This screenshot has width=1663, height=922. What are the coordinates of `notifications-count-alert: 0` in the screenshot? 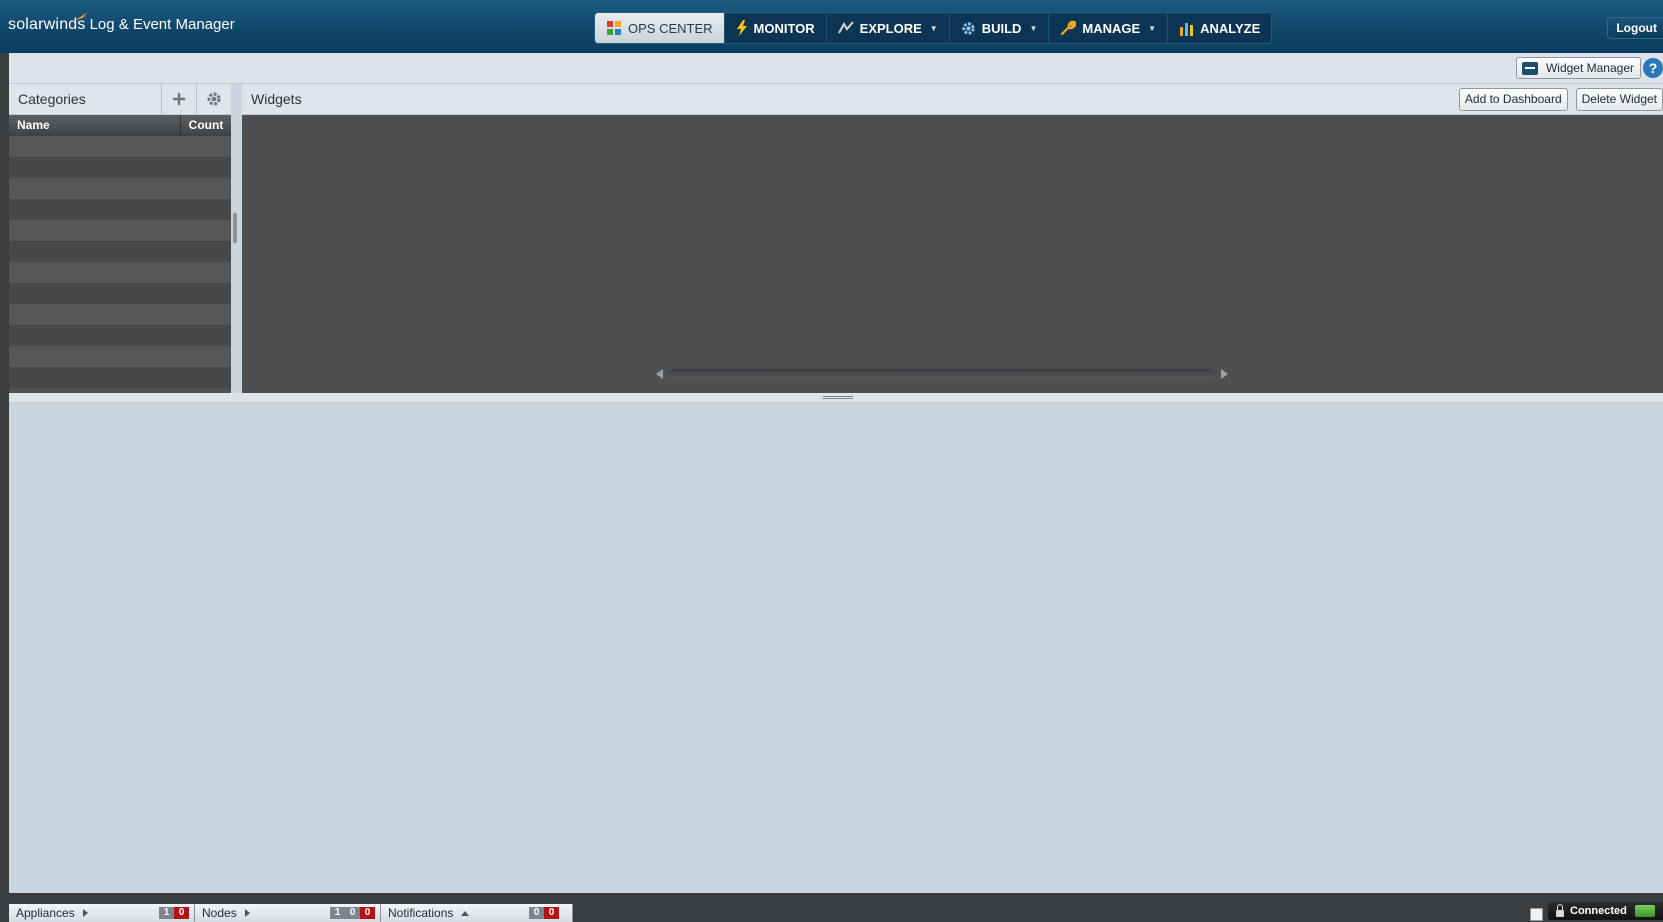 It's located at (551, 913).